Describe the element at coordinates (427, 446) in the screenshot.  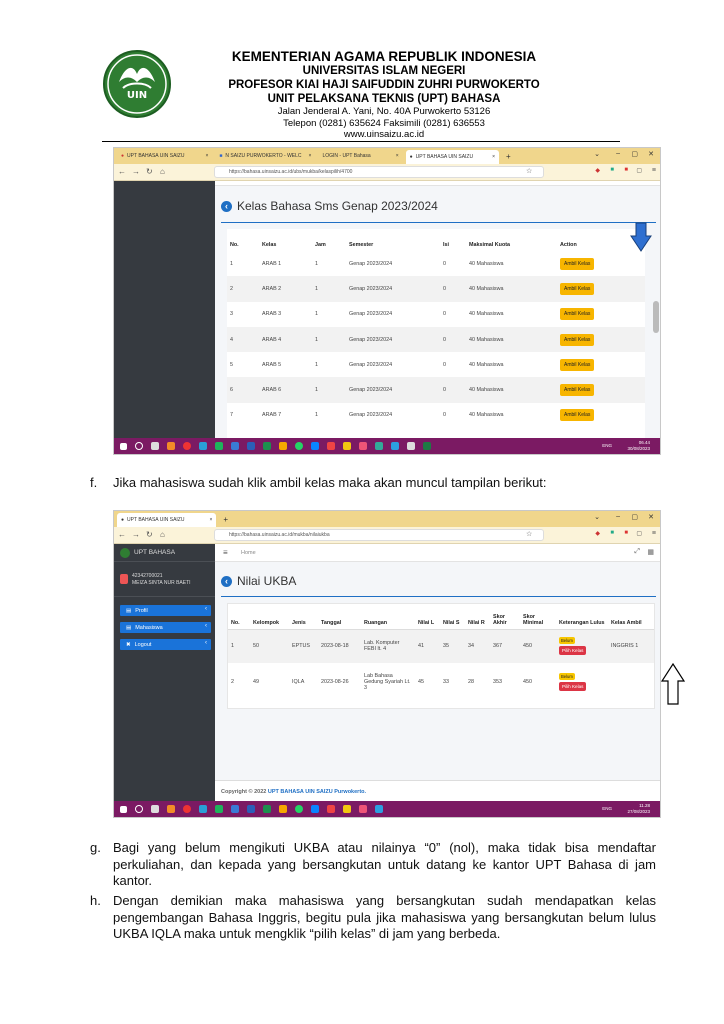
I see `excel-icon` at that location.